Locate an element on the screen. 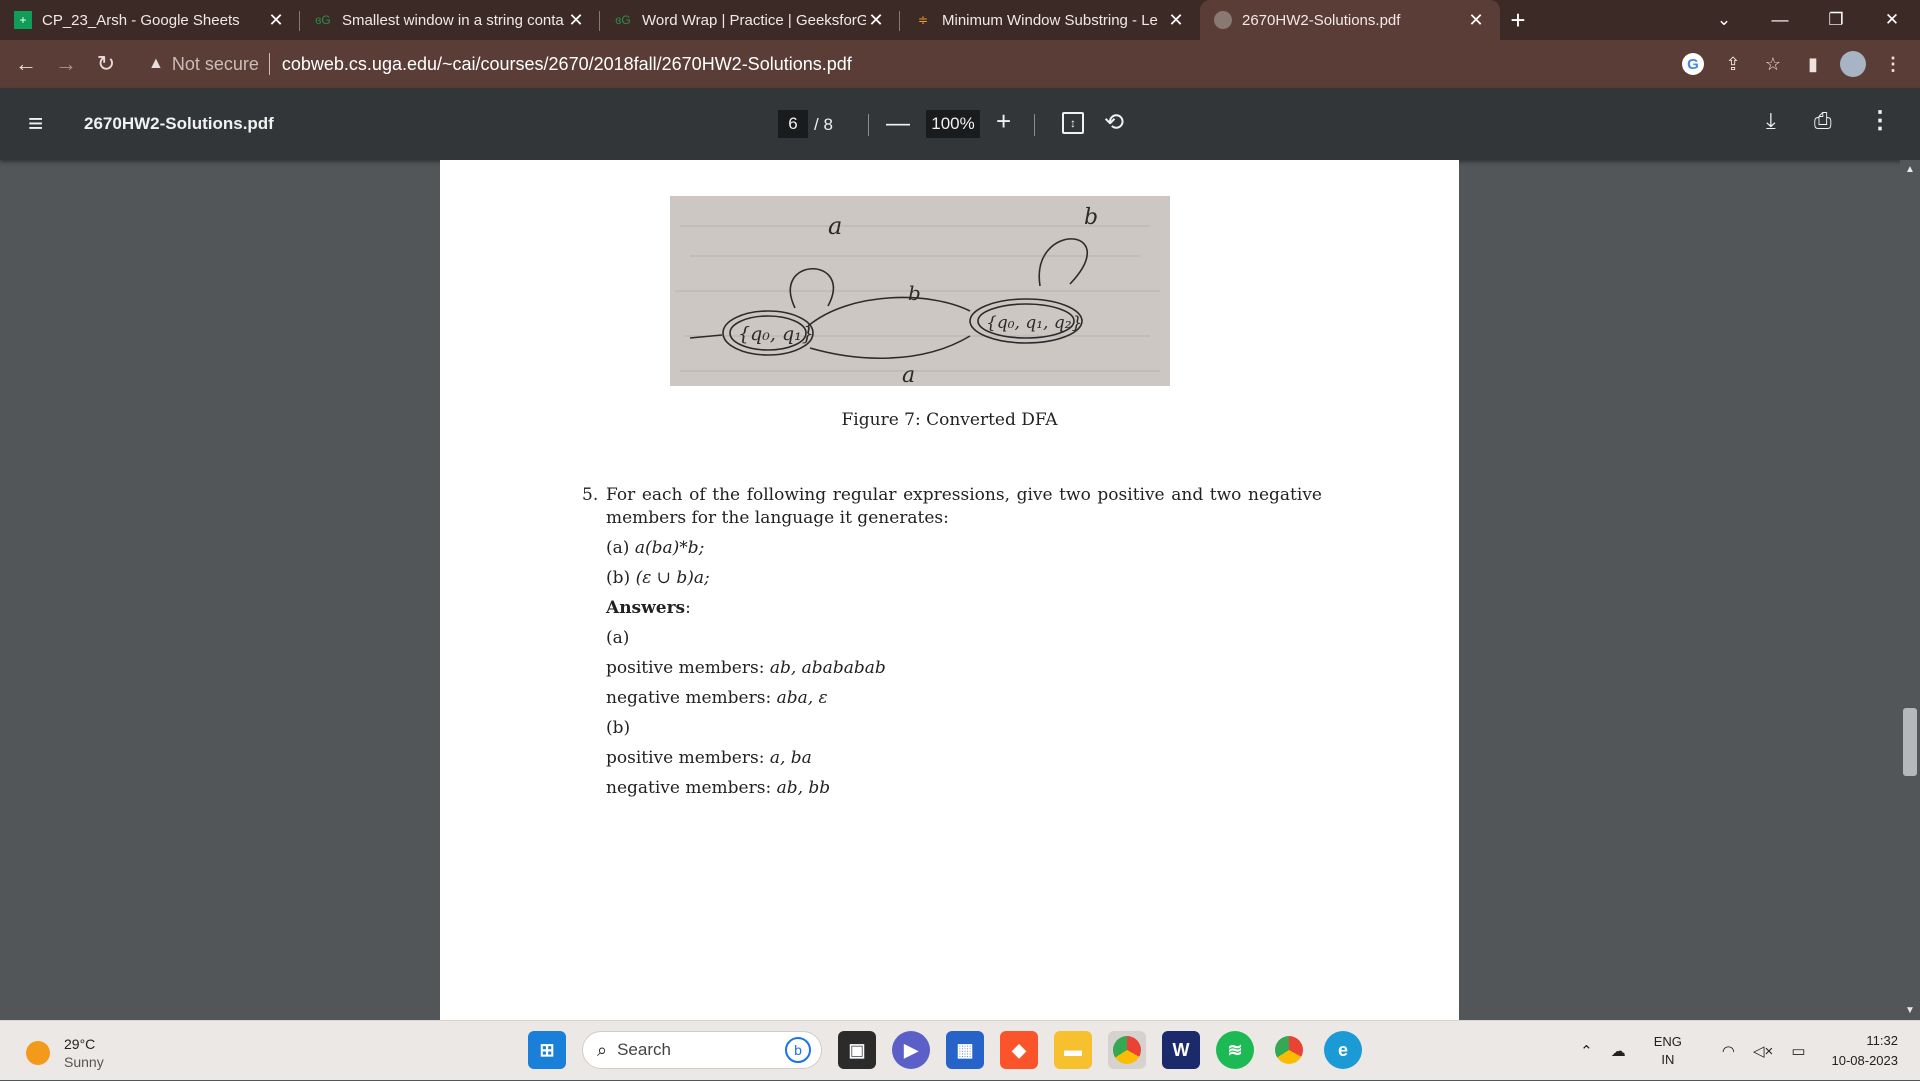 The height and width of the screenshot is (1081, 1920). onedrive-icon: ☁ is located at coordinates (1618, 1051).